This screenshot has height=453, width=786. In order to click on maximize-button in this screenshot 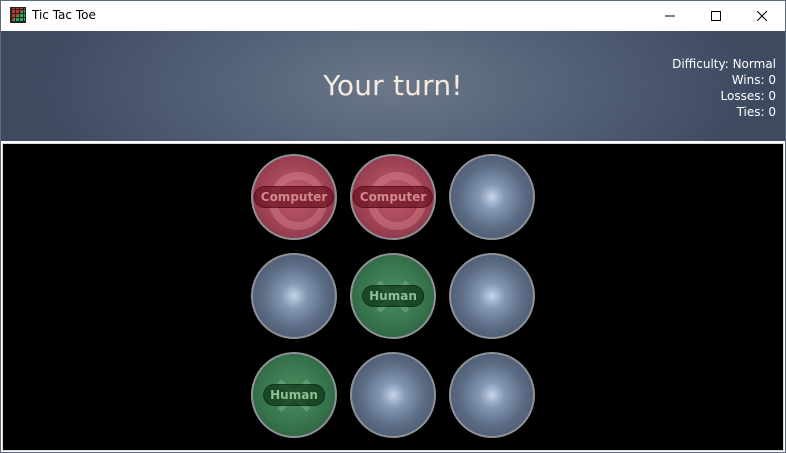, I will do `click(716, 16)`.